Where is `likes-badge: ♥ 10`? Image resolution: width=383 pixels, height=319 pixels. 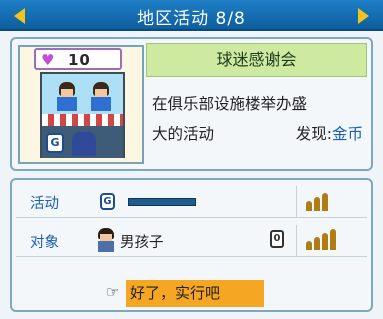 likes-badge: ♥ 10 is located at coordinates (78, 59).